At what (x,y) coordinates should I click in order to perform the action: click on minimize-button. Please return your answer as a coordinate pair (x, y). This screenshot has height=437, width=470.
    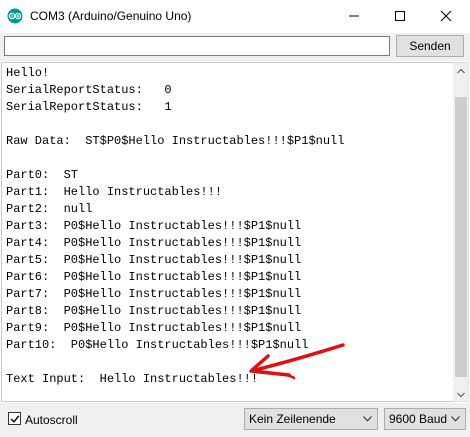
    Looking at the image, I should click on (354, 16).